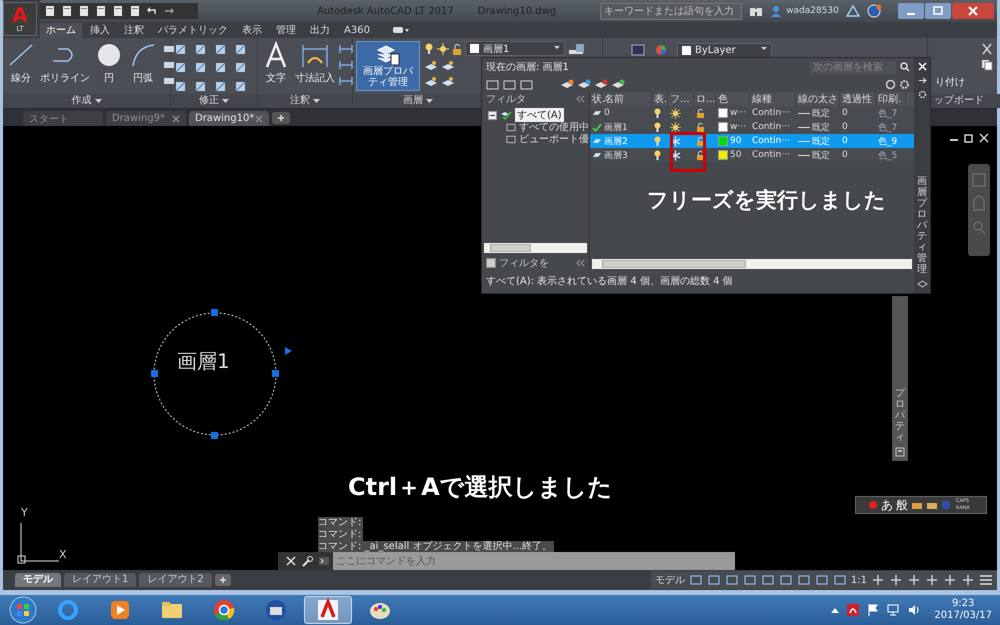 Image resolution: width=1000 pixels, height=625 pixels. Describe the element at coordinates (152, 11) in the screenshot. I see `undo-icon` at that location.